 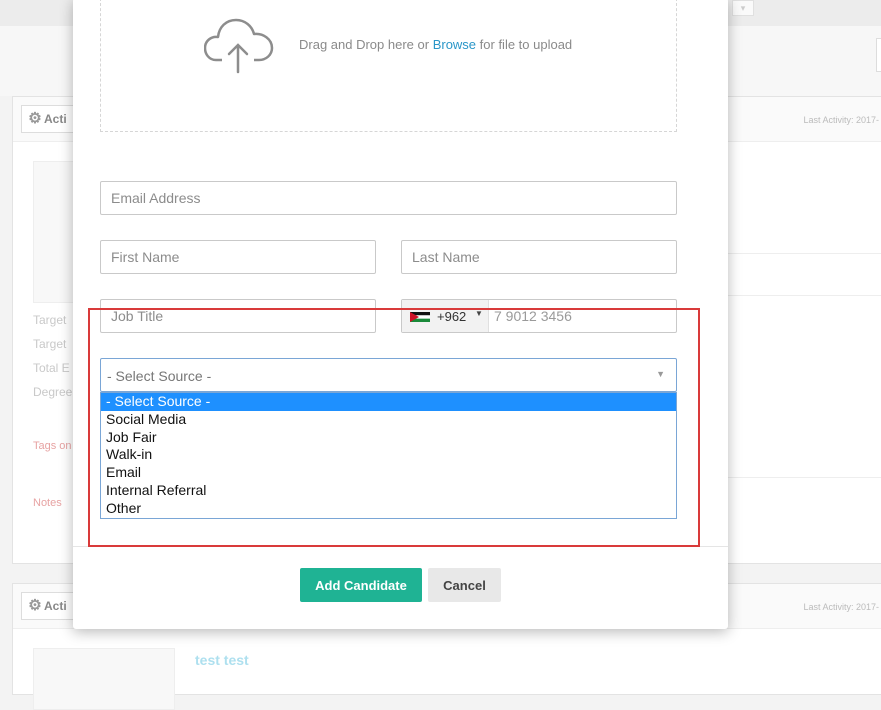 I want to click on job-title-field, so click(x=238, y=316).